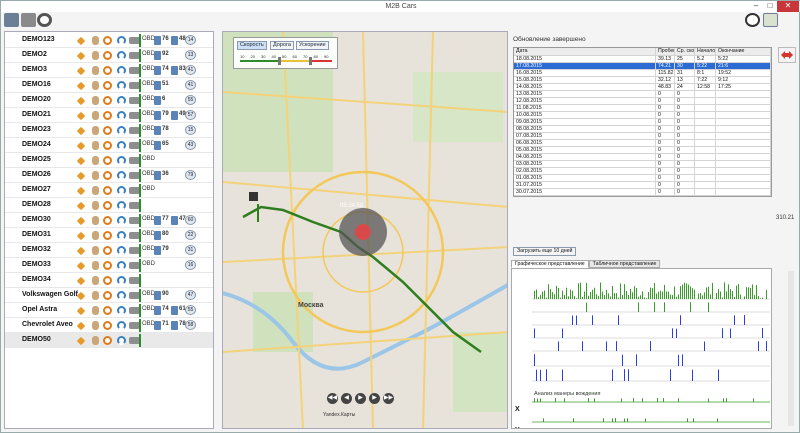 The width and height of the screenshot is (800, 433). I want to click on table-row: 30.07.2015 0 0, so click(642, 192).